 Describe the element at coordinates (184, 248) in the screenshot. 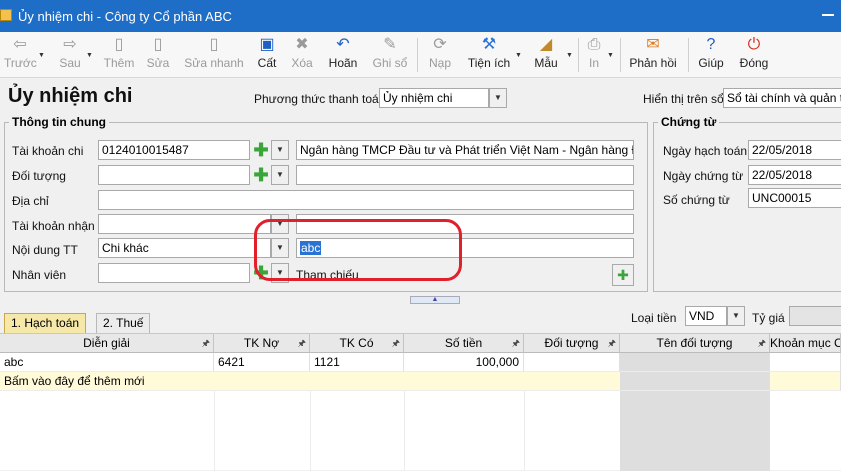

I see `content-field: Chi khác` at that location.